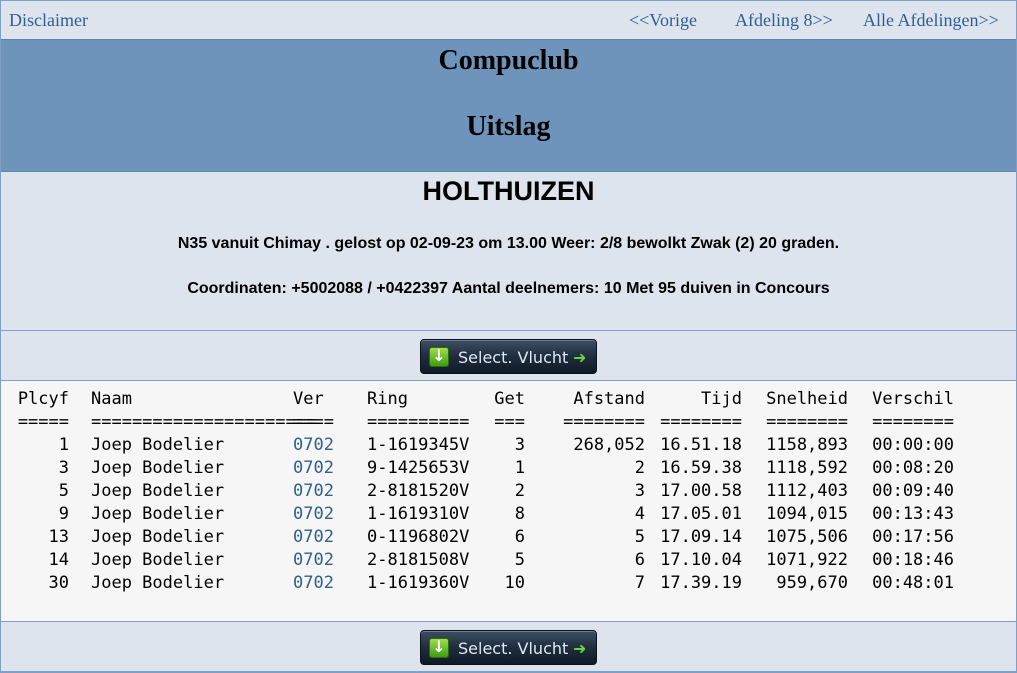  What do you see at coordinates (663, 20) in the screenshot?
I see `previous-link: <<Vorige` at bounding box center [663, 20].